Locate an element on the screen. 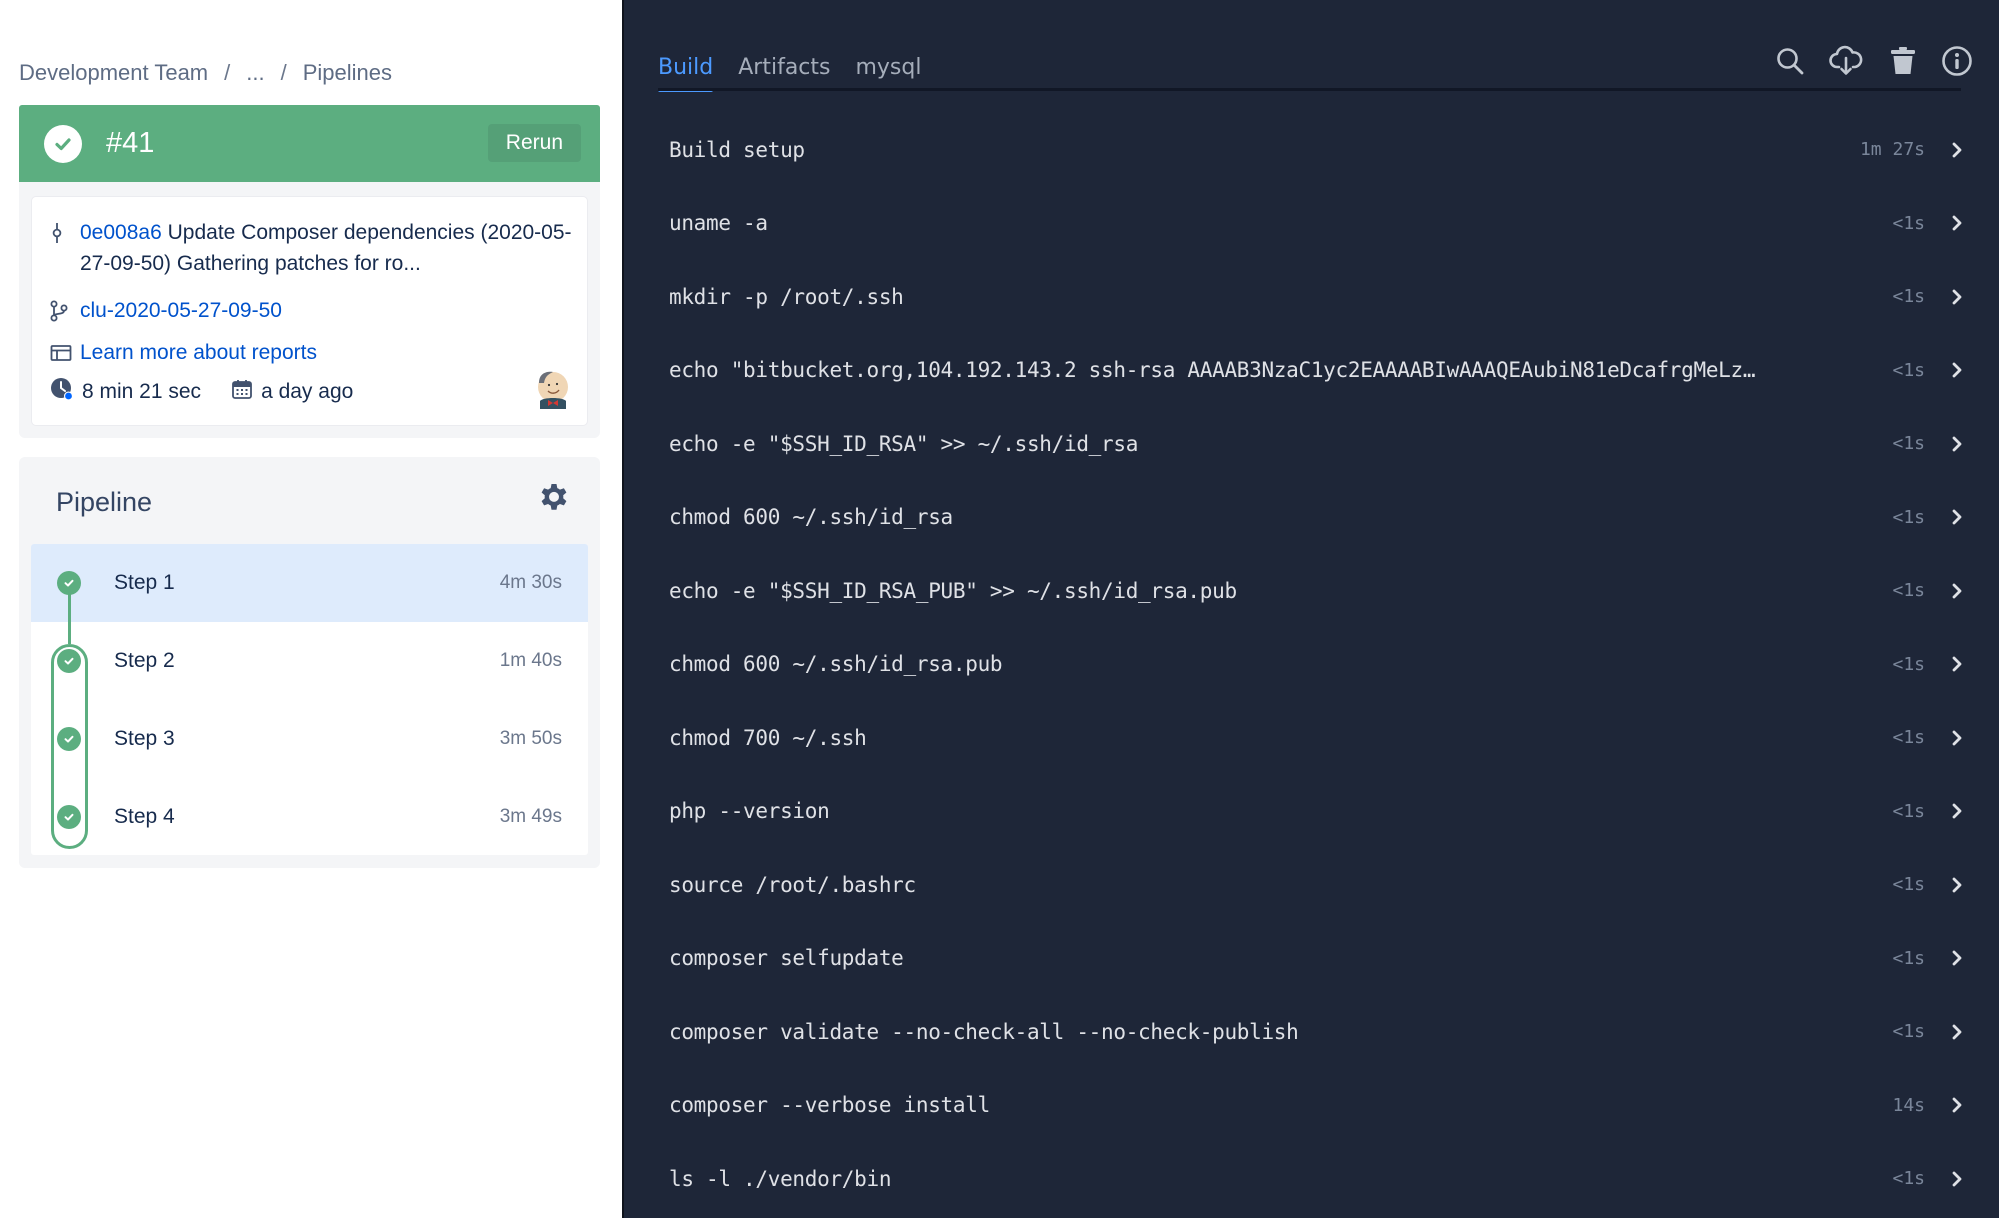  info-icon is located at coordinates (1957, 61).